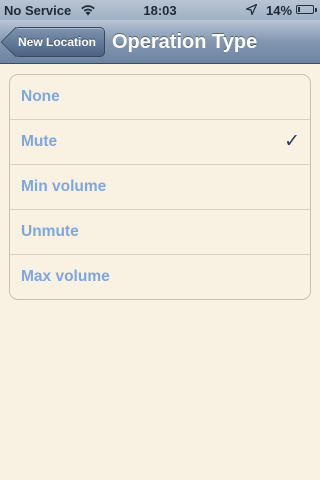 Image resolution: width=320 pixels, height=480 pixels. I want to click on battery-level-fill, so click(299, 9).